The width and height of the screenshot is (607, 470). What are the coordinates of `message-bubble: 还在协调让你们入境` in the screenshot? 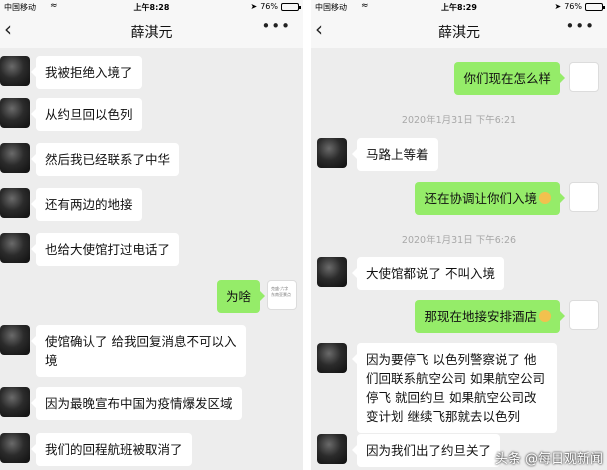 It's located at (490, 198).